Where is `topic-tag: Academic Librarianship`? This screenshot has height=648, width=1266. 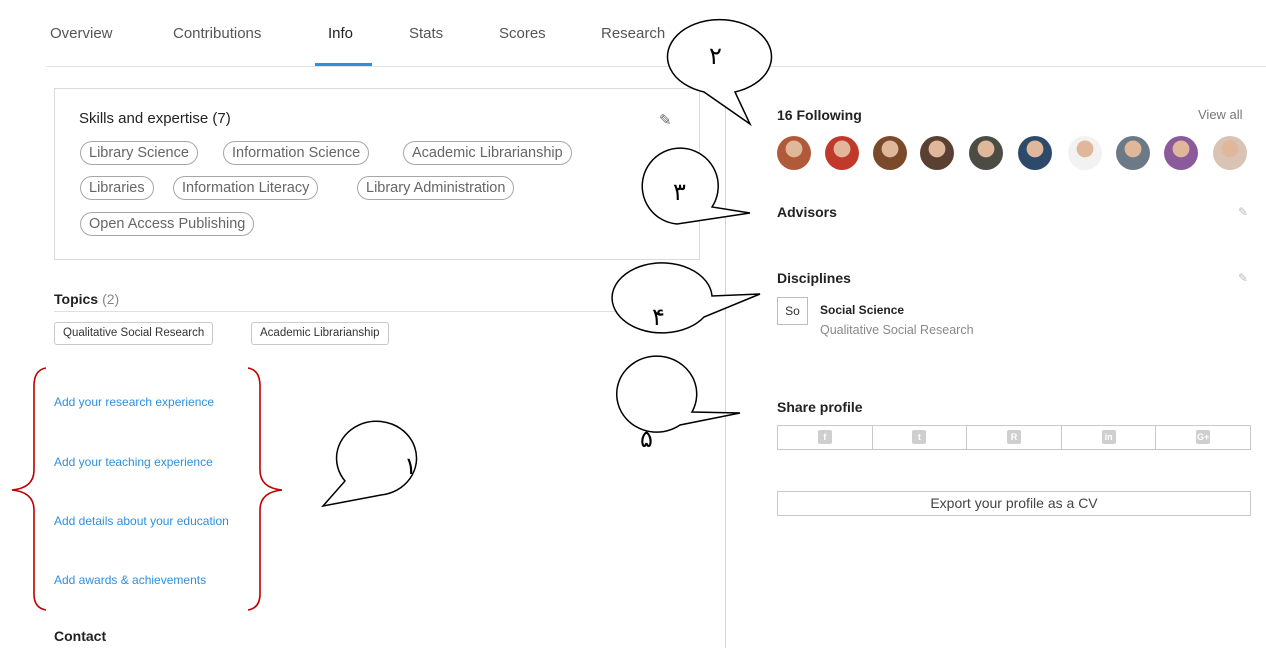 topic-tag: Academic Librarianship is located at coordinates (320, 333).